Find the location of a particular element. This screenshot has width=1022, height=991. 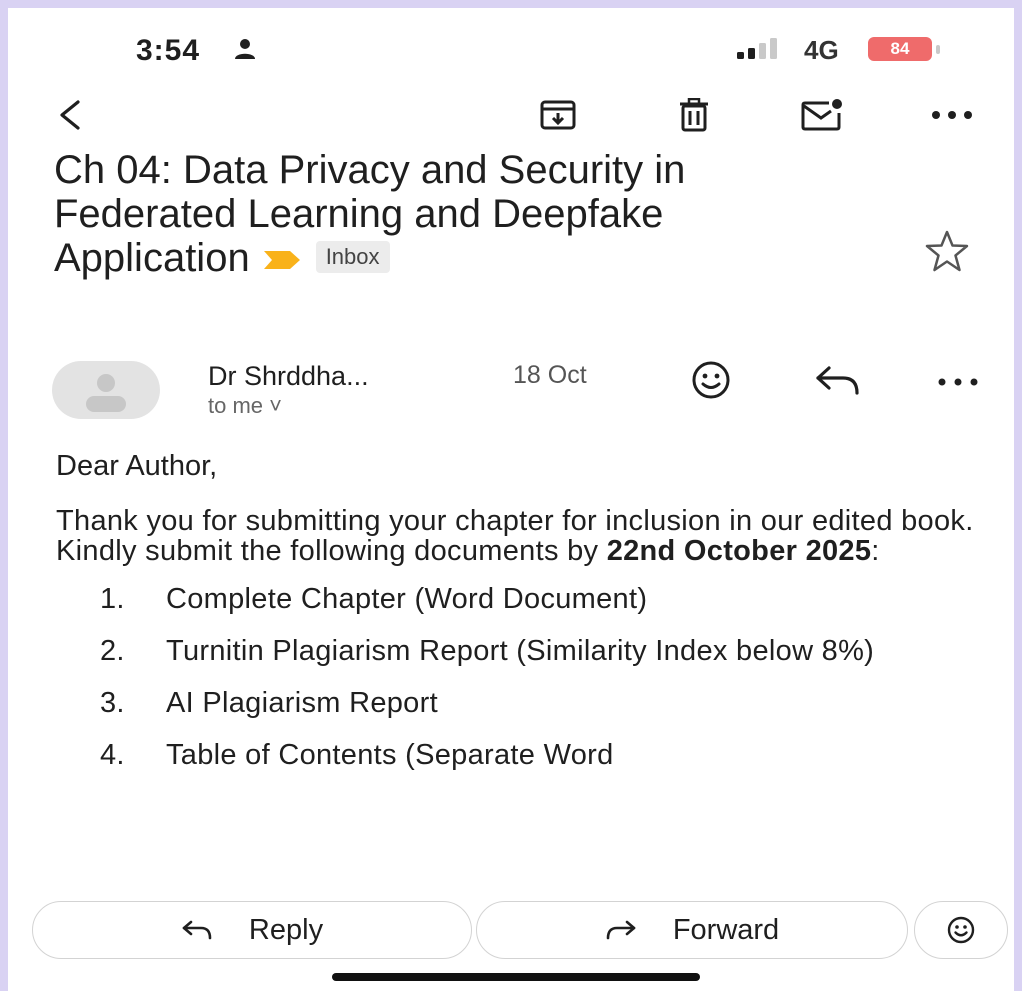

deadline: 22nd October 2025 is located at coordinates (739, 551).